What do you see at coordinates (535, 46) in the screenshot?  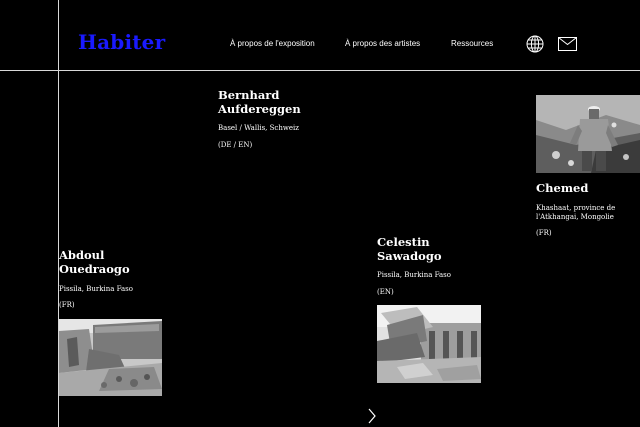 I see `globe-icon` at bounding box center [535, 46].